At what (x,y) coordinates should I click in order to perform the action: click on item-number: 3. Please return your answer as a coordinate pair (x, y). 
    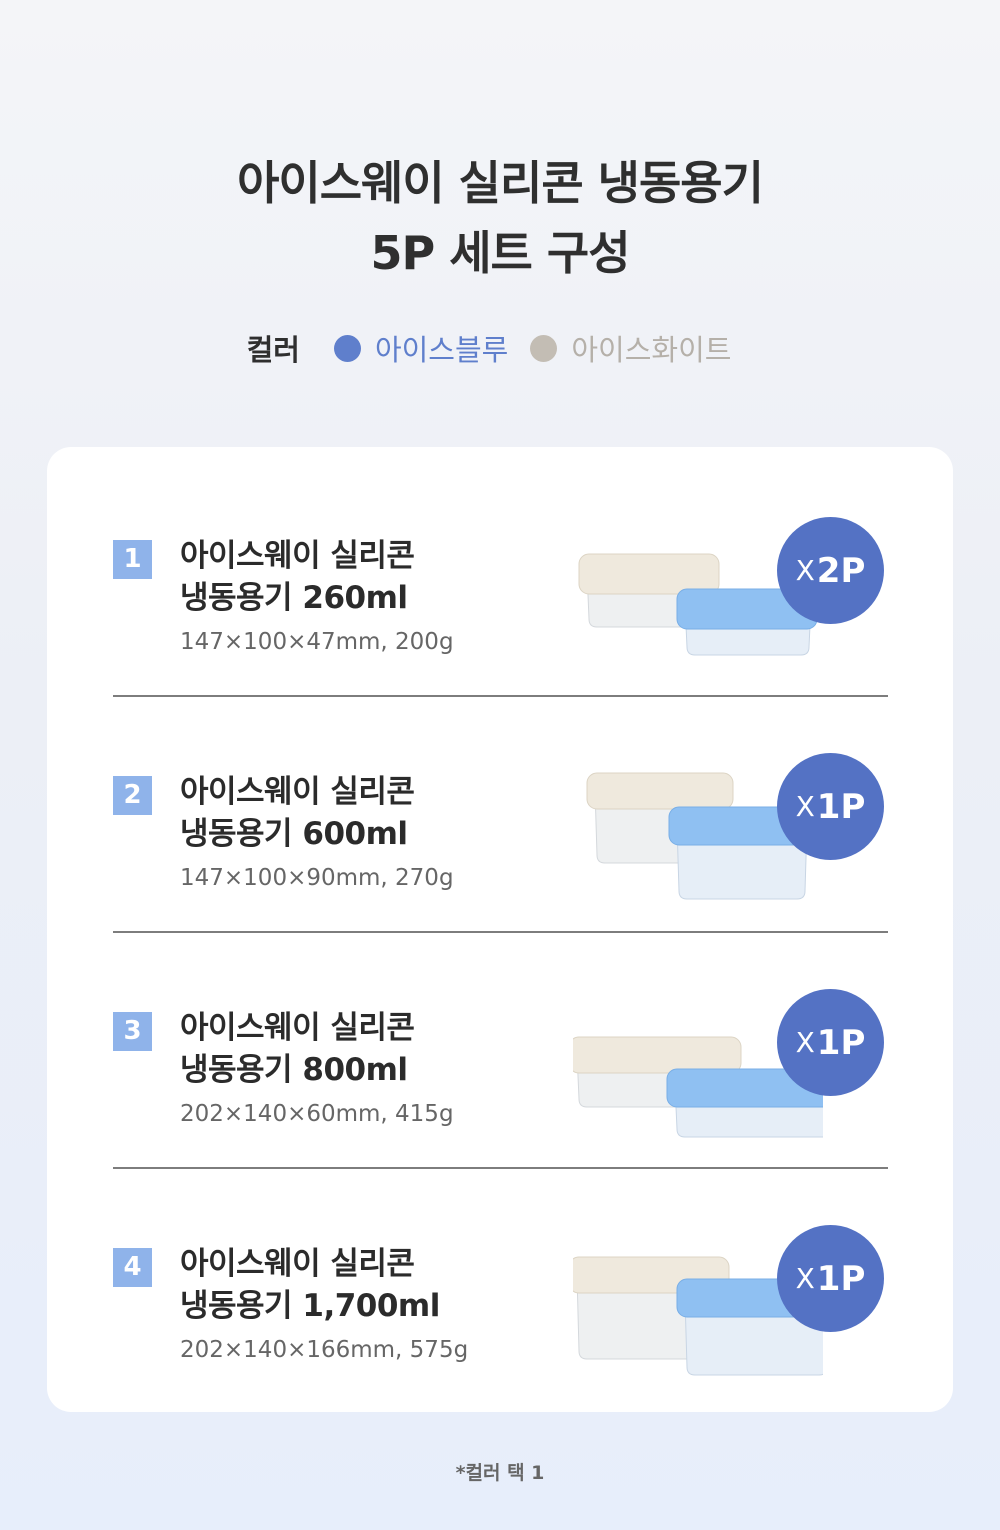
    Looking at the image, I should click on (132, 1031).